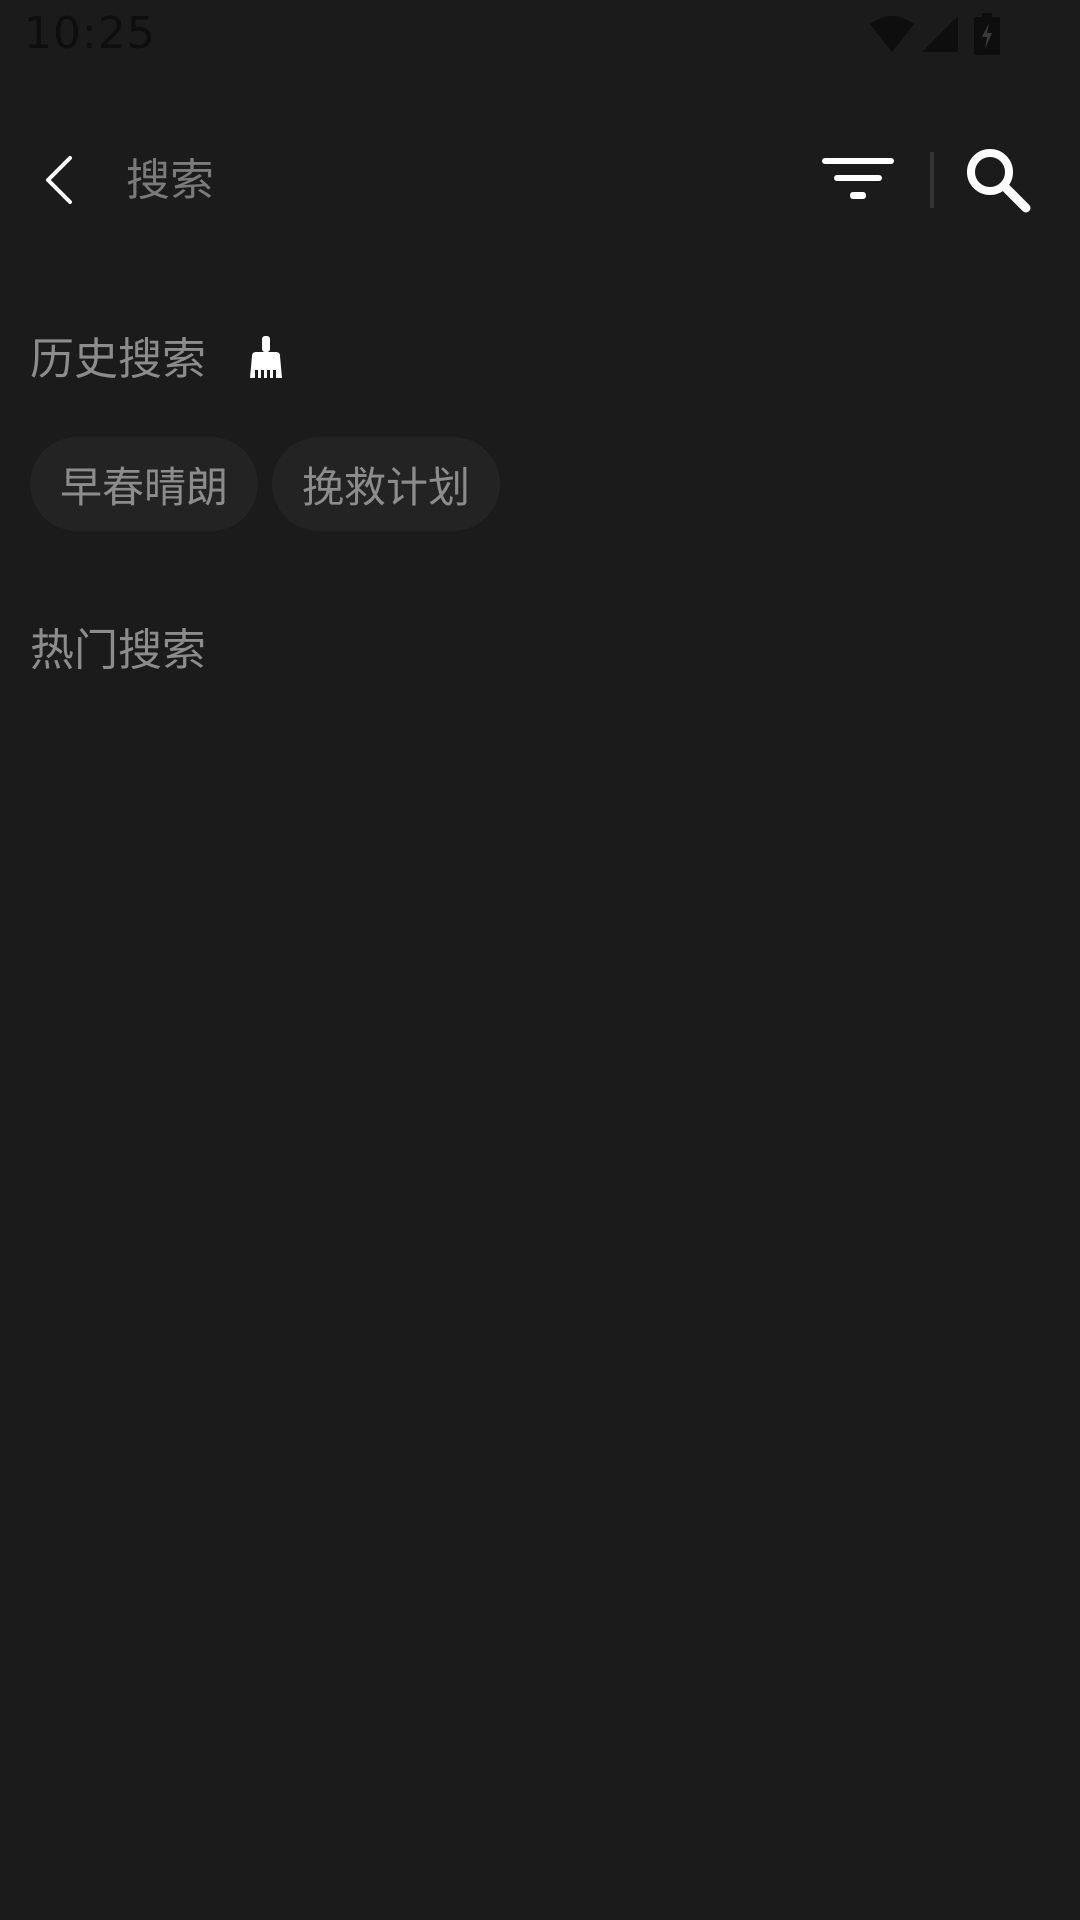 The image size is (1080, 1920). Describe the element at coordinates (118, 359) in the screenshot. I see `history-title: 历史搜索` at that location.